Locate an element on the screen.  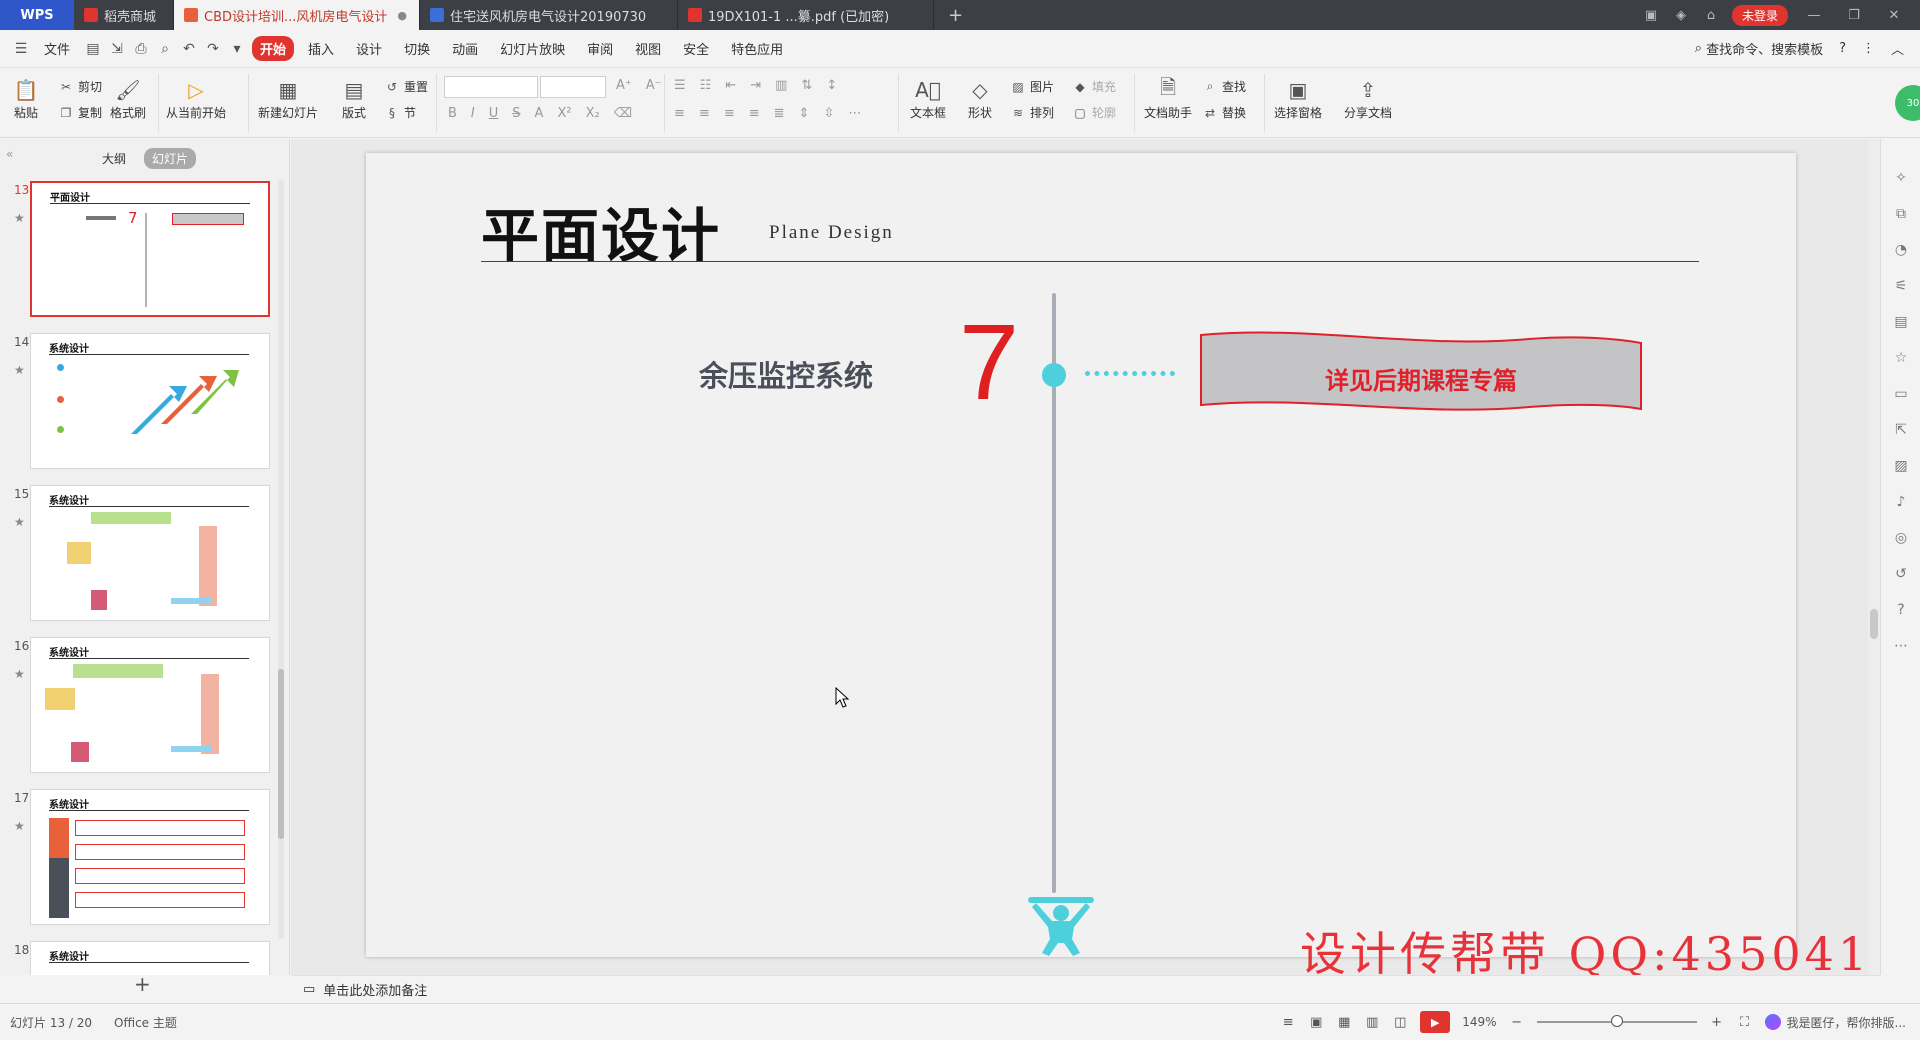
tab-outline: 大纲 is located at coordinates (114, 158).